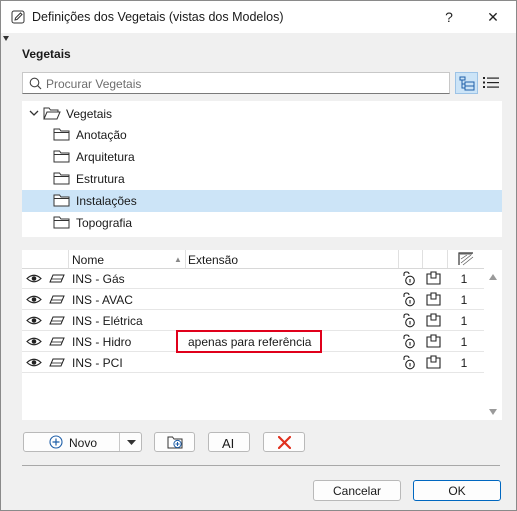 This screenshot has width=517, height=511. I want to click on delete-x-icon, so click(284, 442).